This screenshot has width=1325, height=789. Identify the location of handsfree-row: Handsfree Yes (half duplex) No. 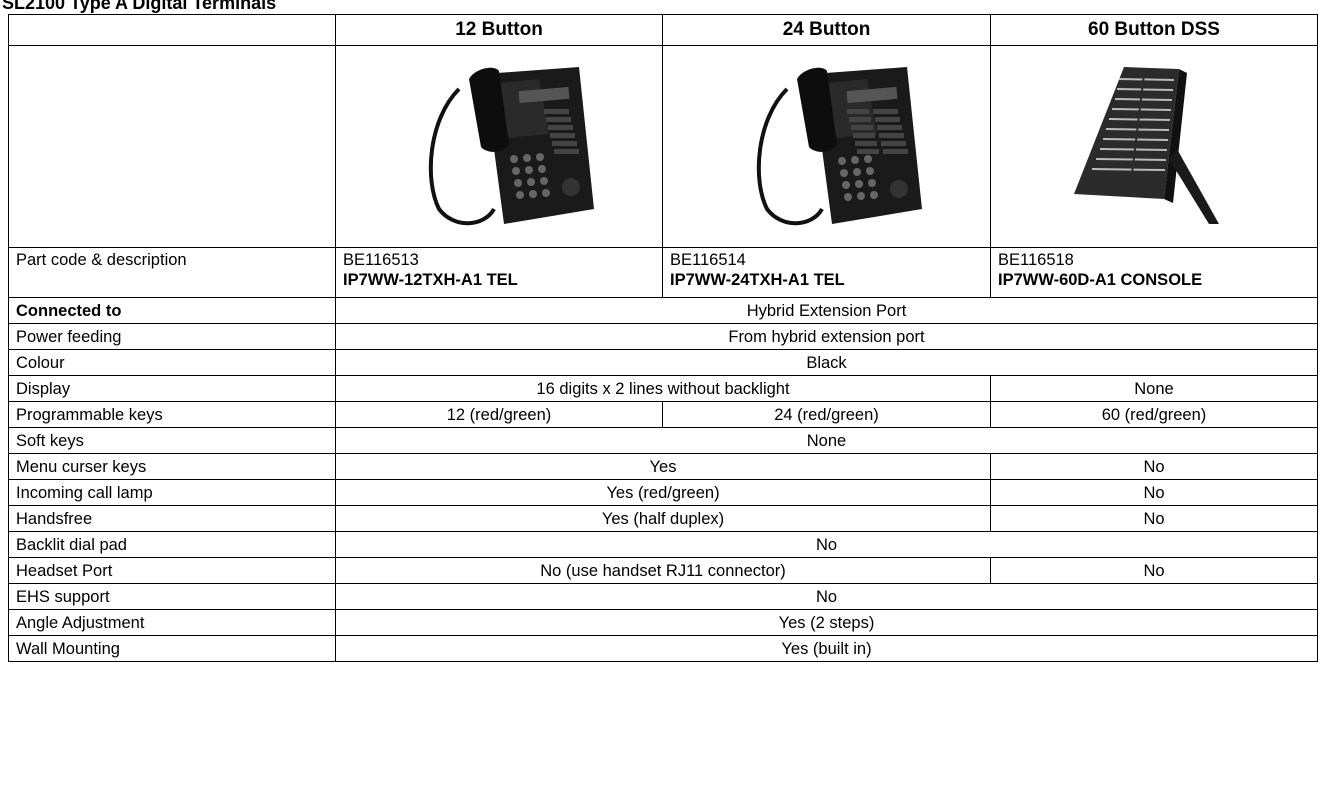
(663, 518).